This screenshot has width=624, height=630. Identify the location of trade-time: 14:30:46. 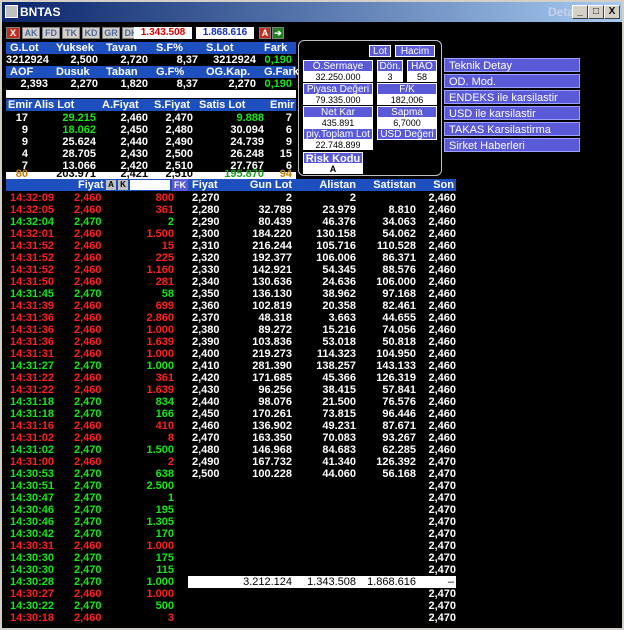
(32, 510).